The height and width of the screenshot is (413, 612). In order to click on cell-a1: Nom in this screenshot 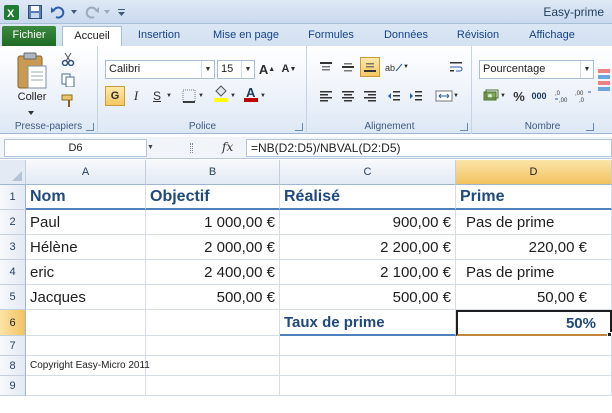, I will do `click(86, 197)`.